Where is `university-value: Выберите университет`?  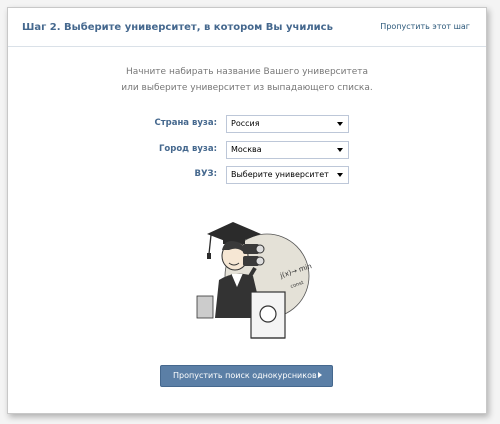 university-value: Выберите университет is located at coordinates (280, 174).